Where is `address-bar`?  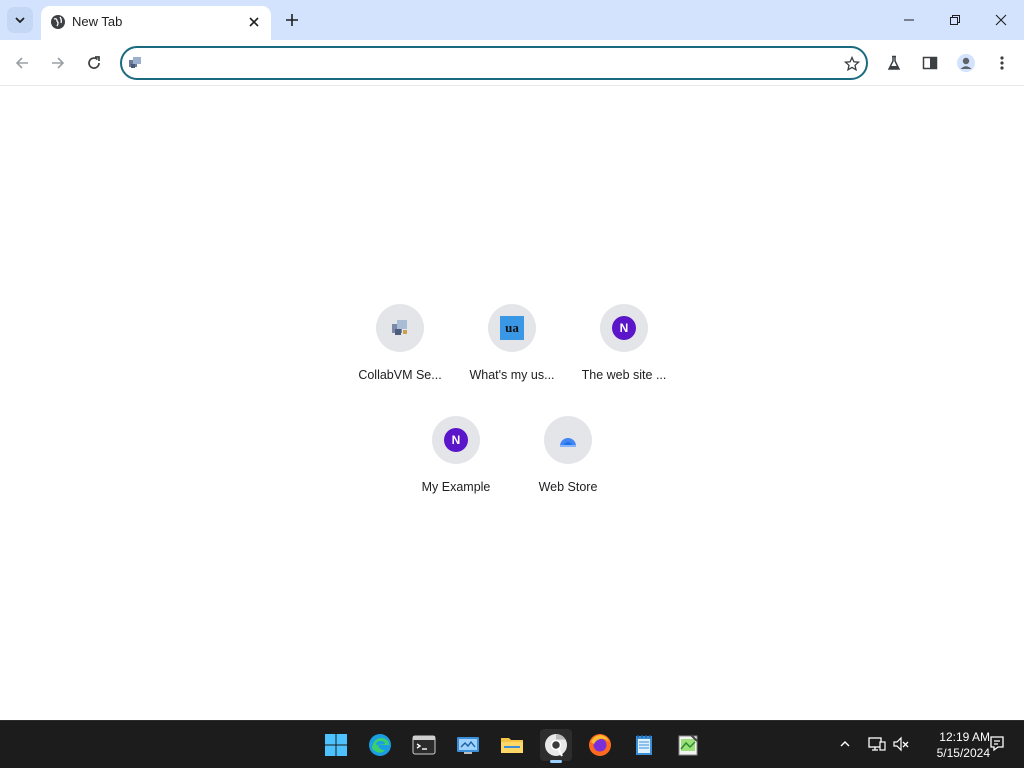
address-bar is located at coordinates (494, 63).